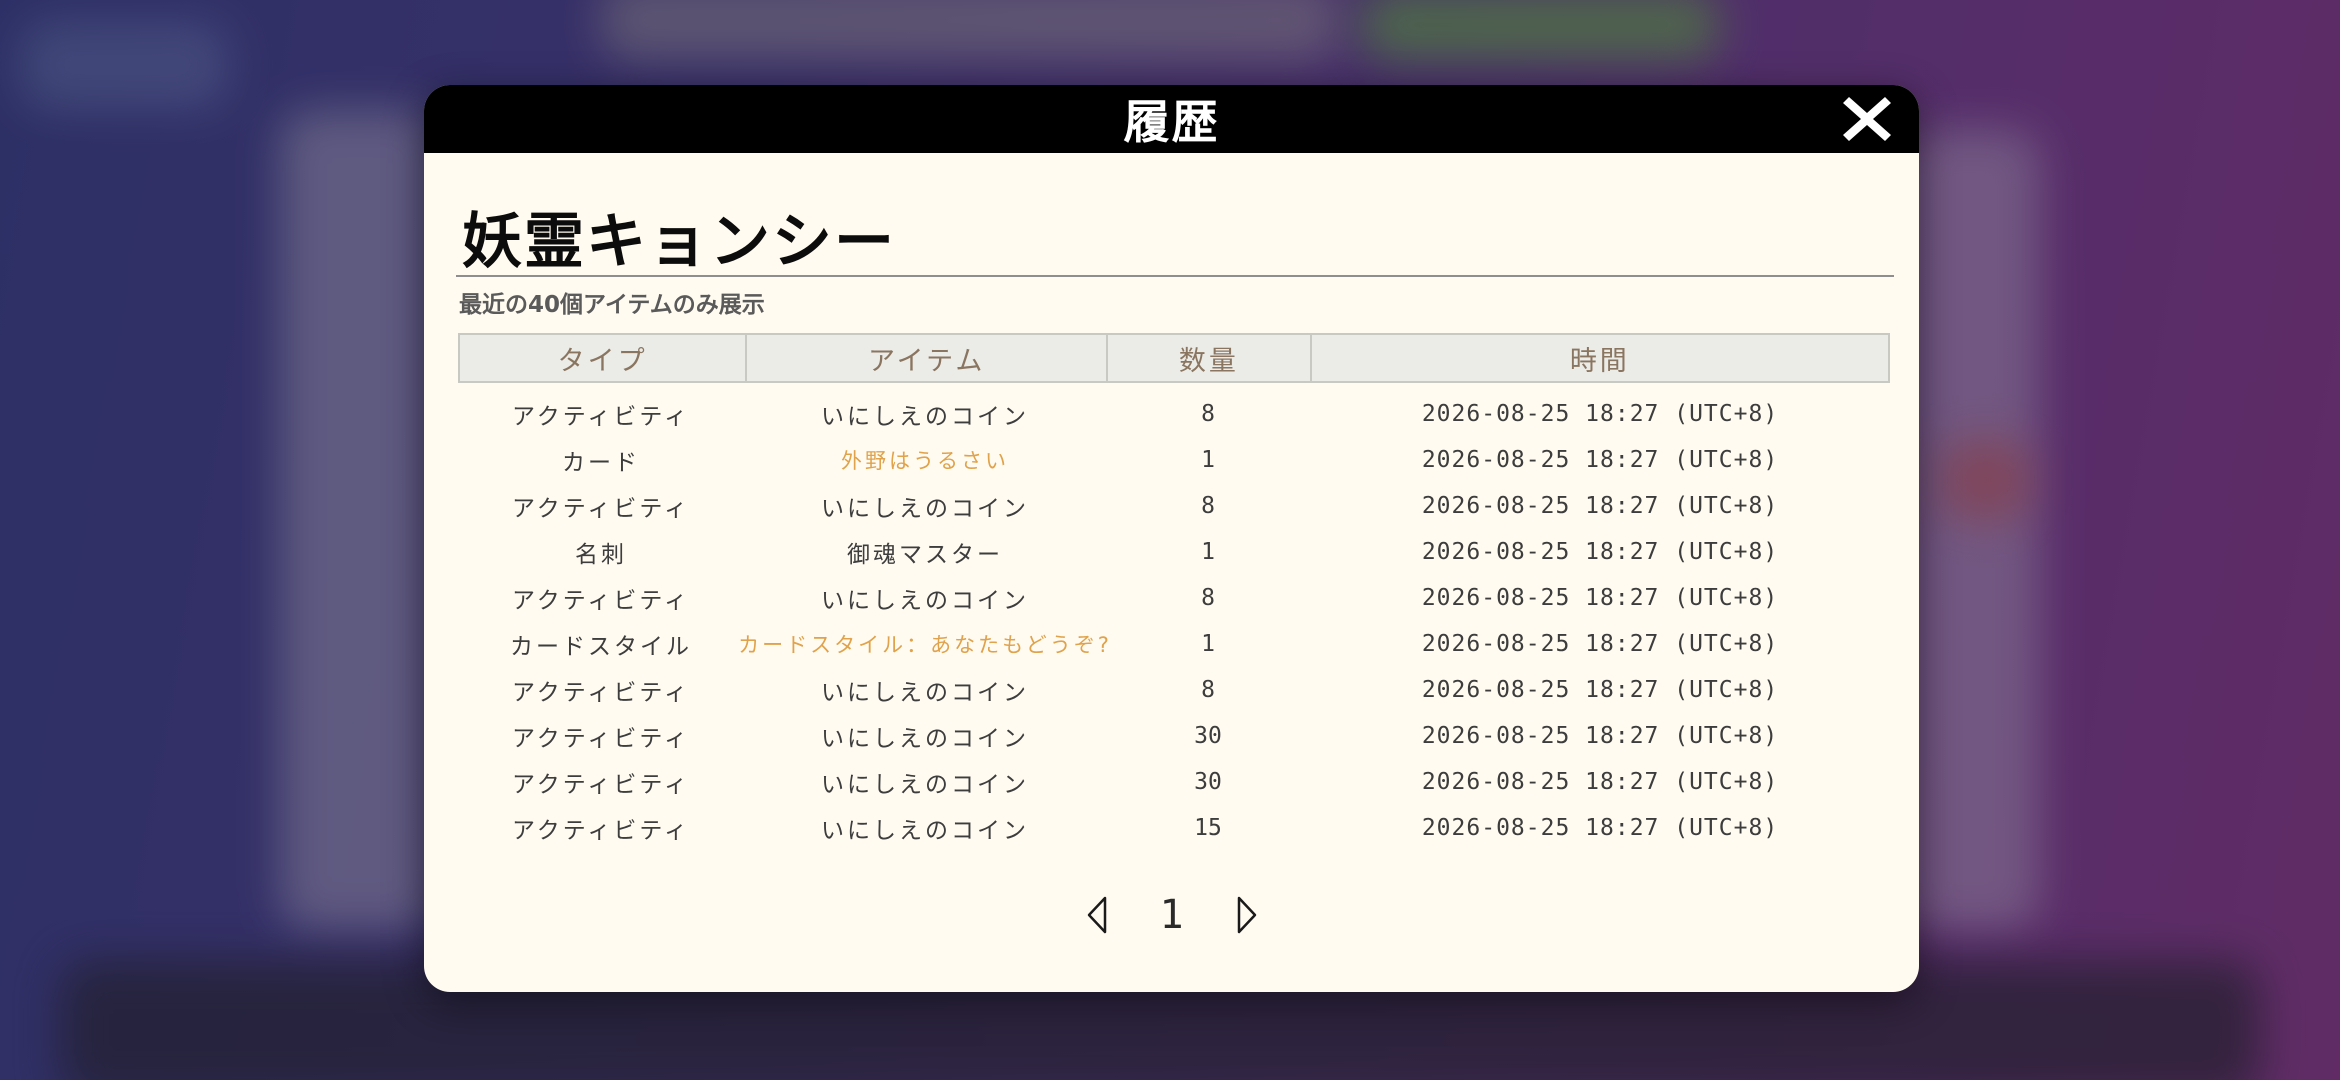 The height and width of the screenshot is (1080, 2340). I want to click on cell-item: 外野はうるさい, so click(925, 461).